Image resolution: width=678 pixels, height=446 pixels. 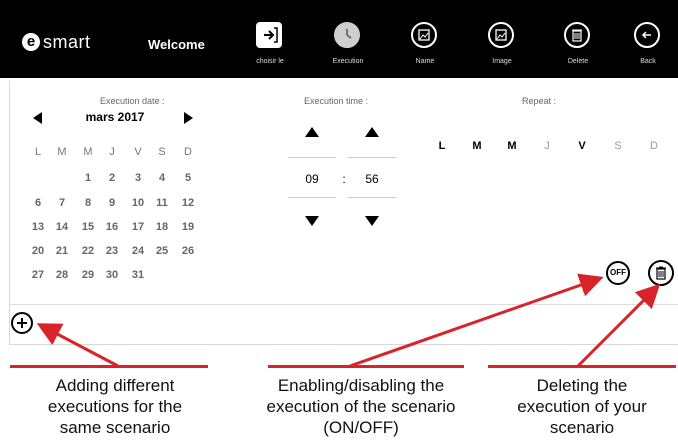 What do you see at coordinates (115, 427) in the screenshot?
I see `caption-add-line-3: same scenario` at bounding box center [115, 427].